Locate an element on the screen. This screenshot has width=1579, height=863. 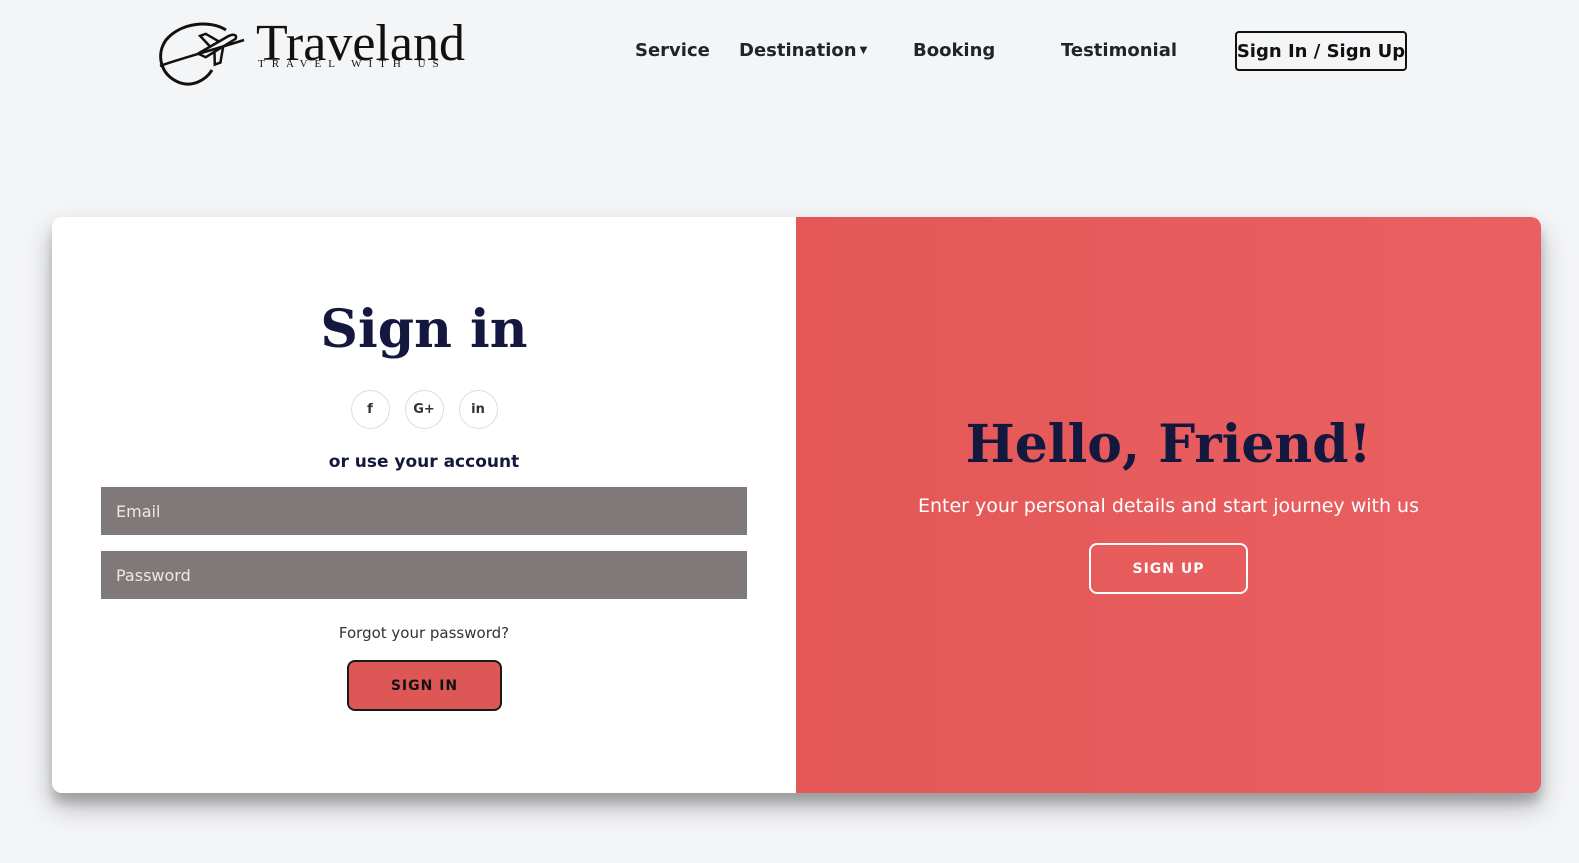
nav-testimonial: Testimonial is located at coordinates (1119, 50).